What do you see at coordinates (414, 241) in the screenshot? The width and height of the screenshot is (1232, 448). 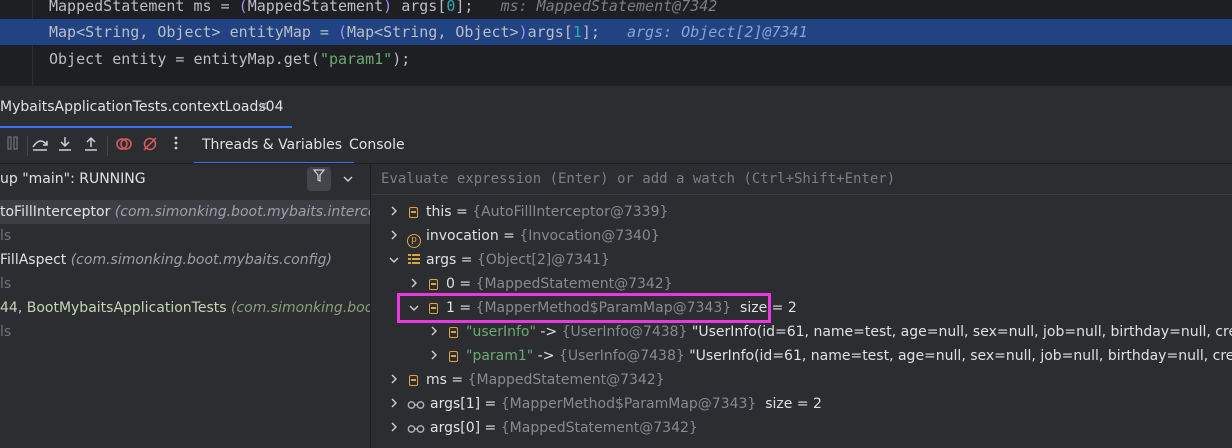 I see `parameter-icon: p` at bounding box center [414, 241].